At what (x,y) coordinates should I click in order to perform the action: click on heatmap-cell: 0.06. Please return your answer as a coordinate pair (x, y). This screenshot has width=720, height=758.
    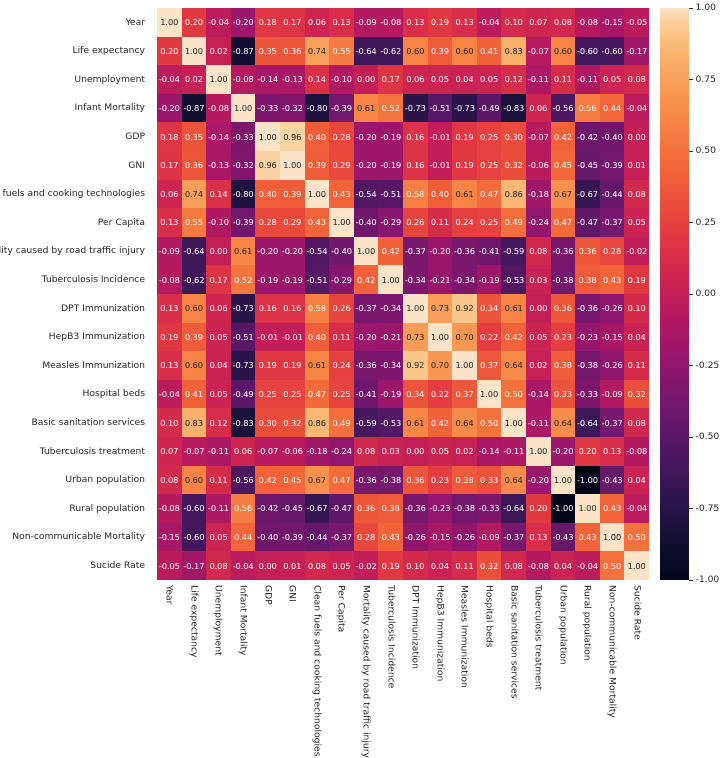
    Looking at the image, I should click on (169, 194).